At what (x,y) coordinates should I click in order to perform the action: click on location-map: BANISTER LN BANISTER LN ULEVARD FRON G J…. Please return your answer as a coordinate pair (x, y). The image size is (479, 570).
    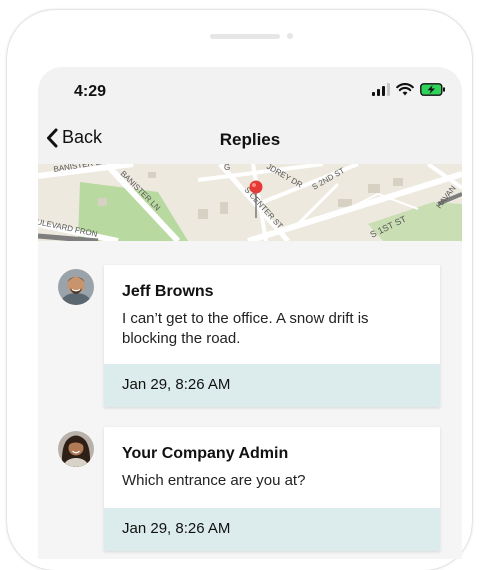
    Looking at the image, I should click on (250, 202).